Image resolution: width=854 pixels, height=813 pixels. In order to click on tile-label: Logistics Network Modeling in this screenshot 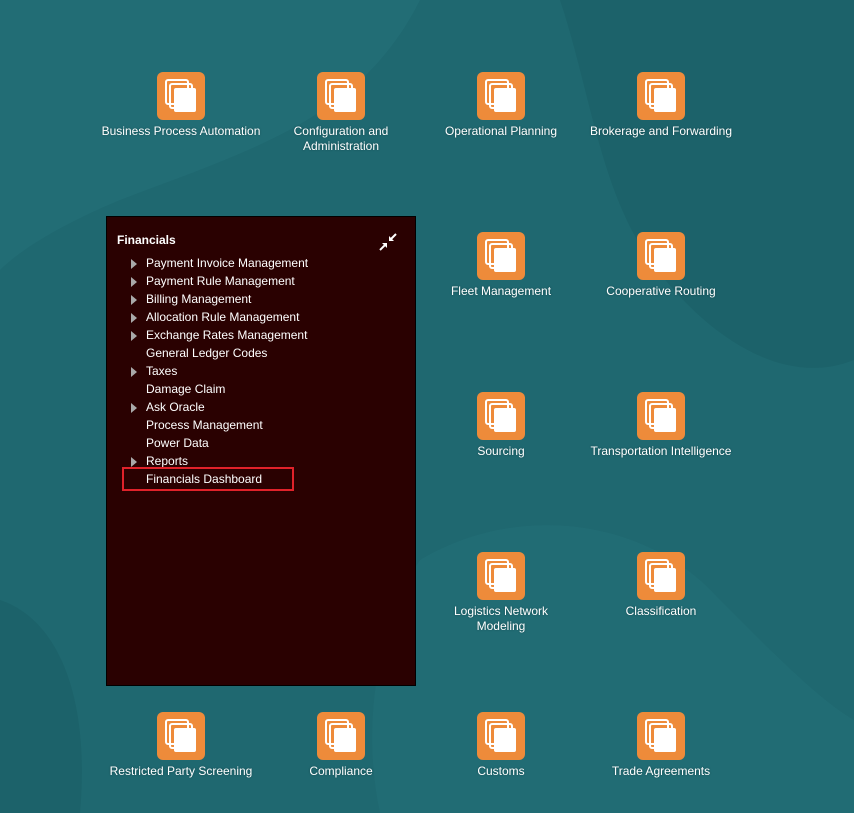, I will do `click(501, 618)`.